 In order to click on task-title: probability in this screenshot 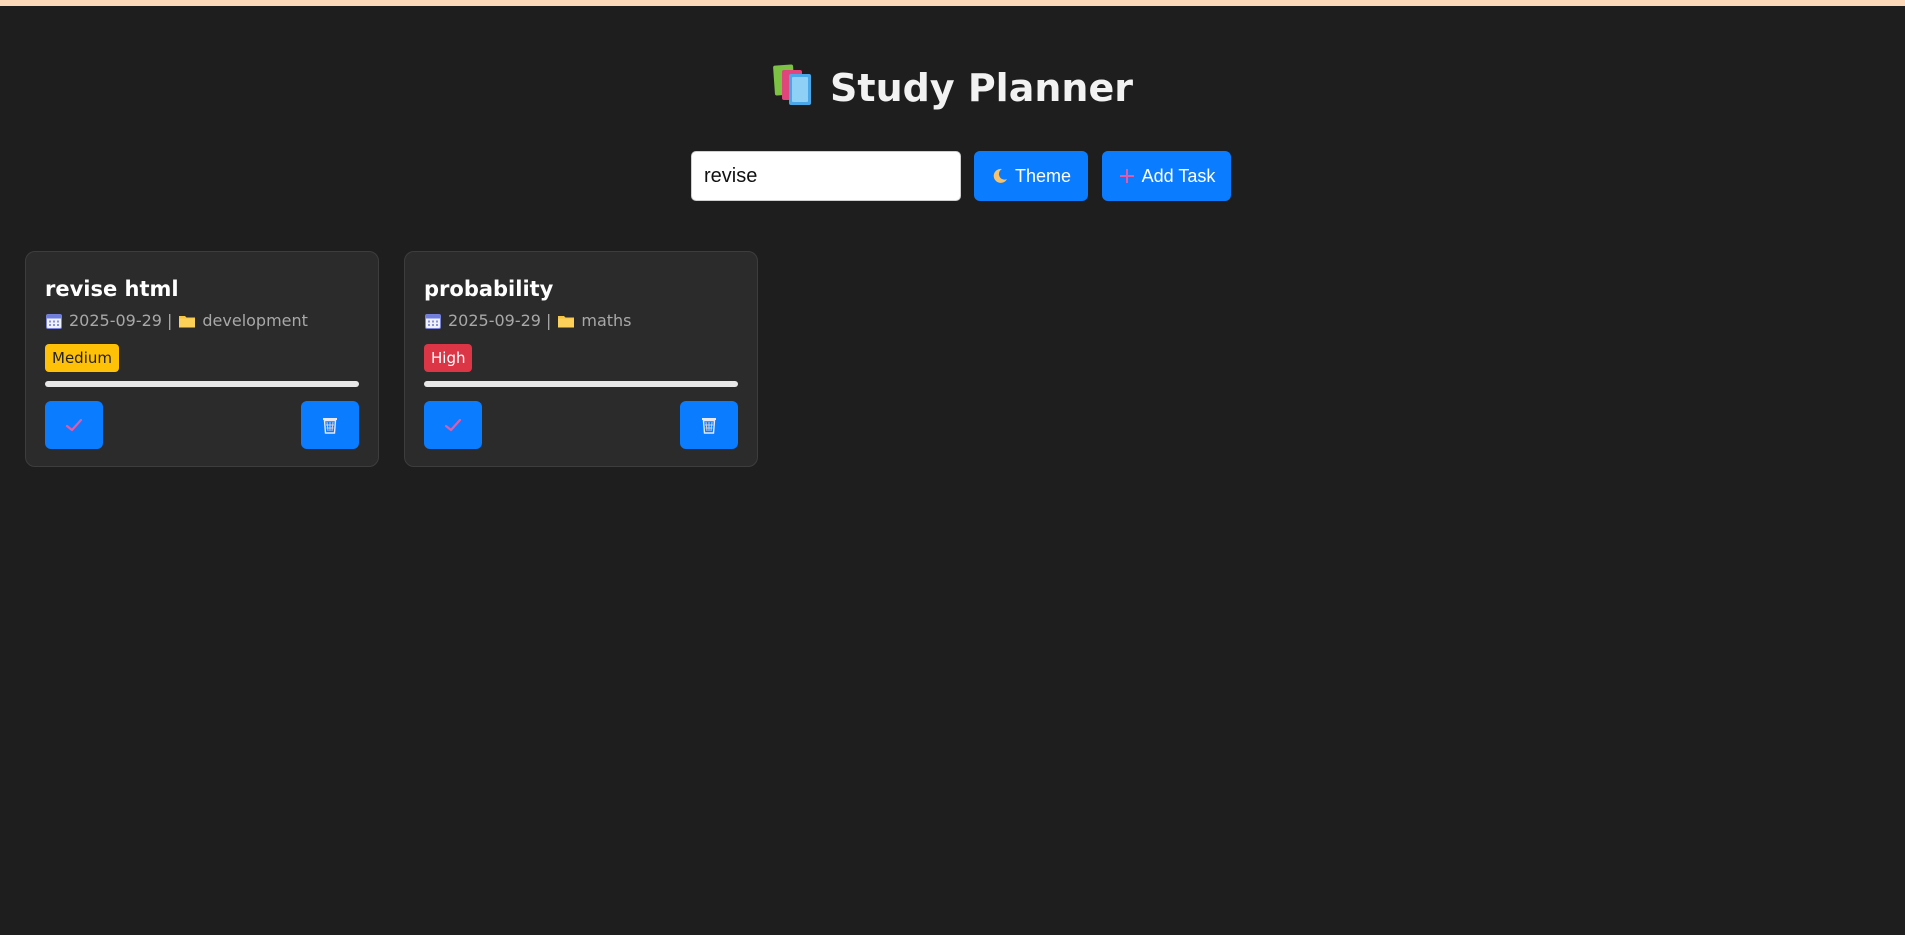, I will do `click(489, 289)`.